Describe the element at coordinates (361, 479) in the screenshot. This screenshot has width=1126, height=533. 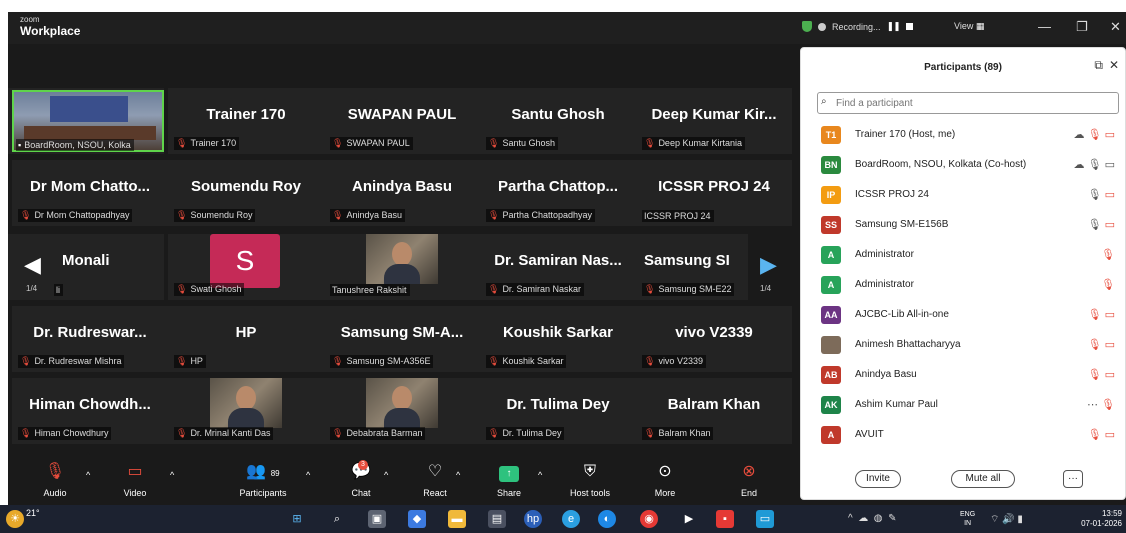
I see `chat-button: 💬 3 Chat` at that location.